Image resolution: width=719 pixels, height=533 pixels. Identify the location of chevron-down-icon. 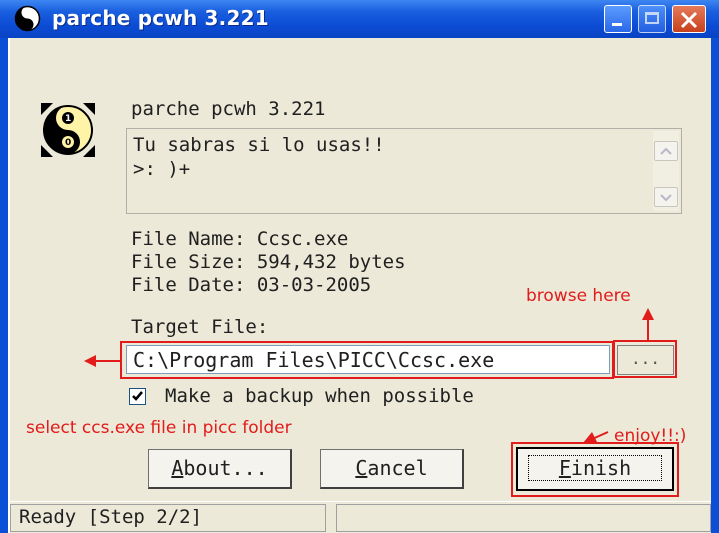
(666, 198).